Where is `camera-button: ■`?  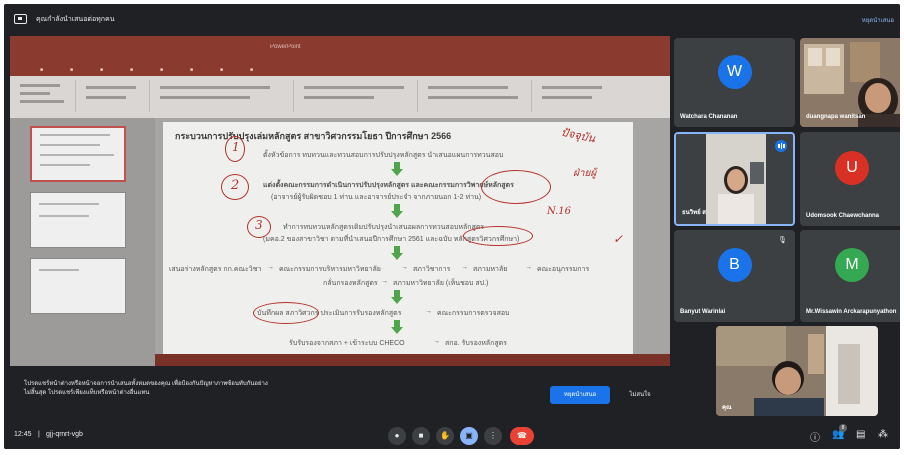
camera-button: ■ is located at coordinates (421, 436).